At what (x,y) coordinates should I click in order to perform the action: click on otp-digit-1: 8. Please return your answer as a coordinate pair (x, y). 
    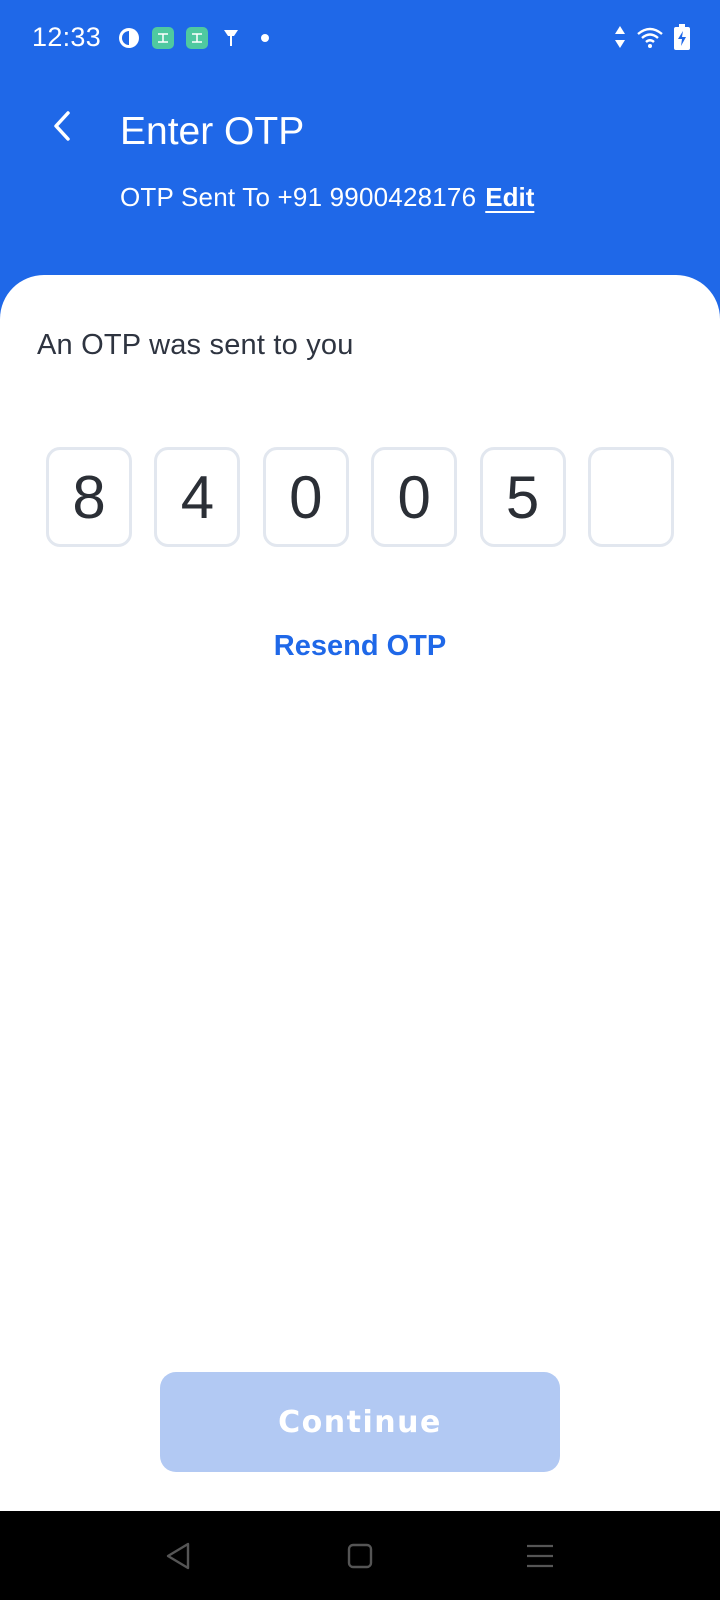
    Looking at the image, I should click on (89, 497).